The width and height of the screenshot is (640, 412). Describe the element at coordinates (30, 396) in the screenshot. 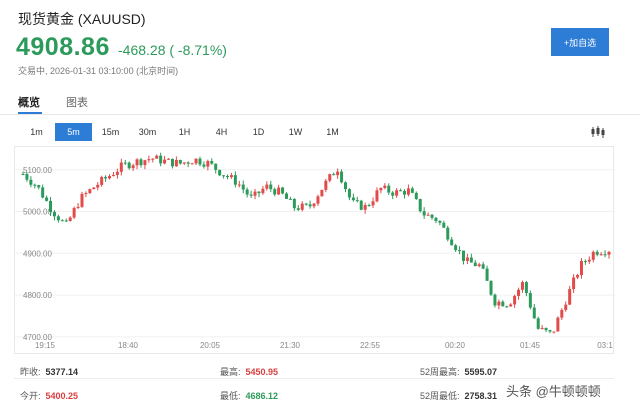

I see `stat-open-label: 今开:` at that location.